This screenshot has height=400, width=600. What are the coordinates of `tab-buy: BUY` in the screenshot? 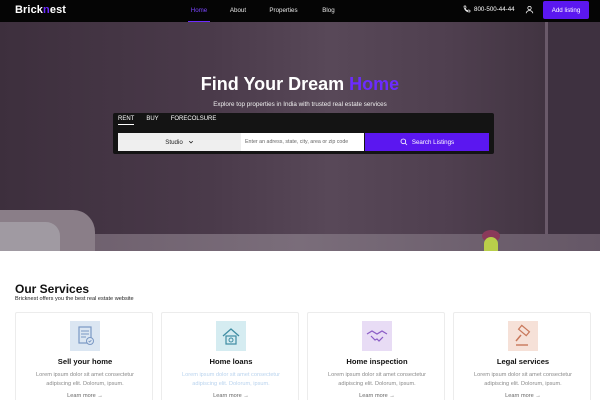 It's located at (152, 120).